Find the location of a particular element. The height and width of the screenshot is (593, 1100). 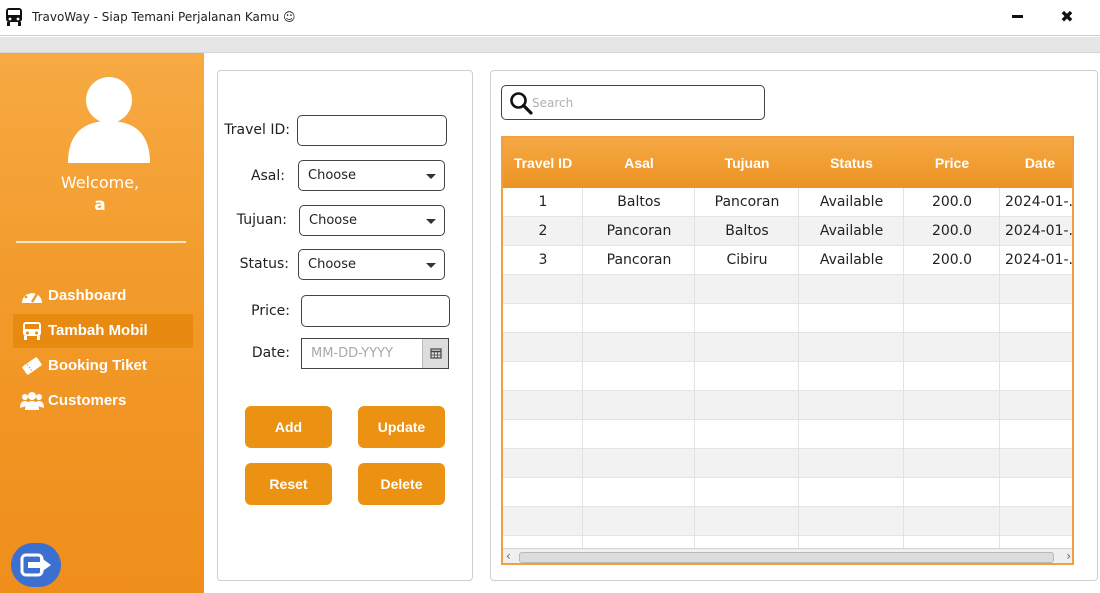

minimize-button is located at coordinates (1018, 17).